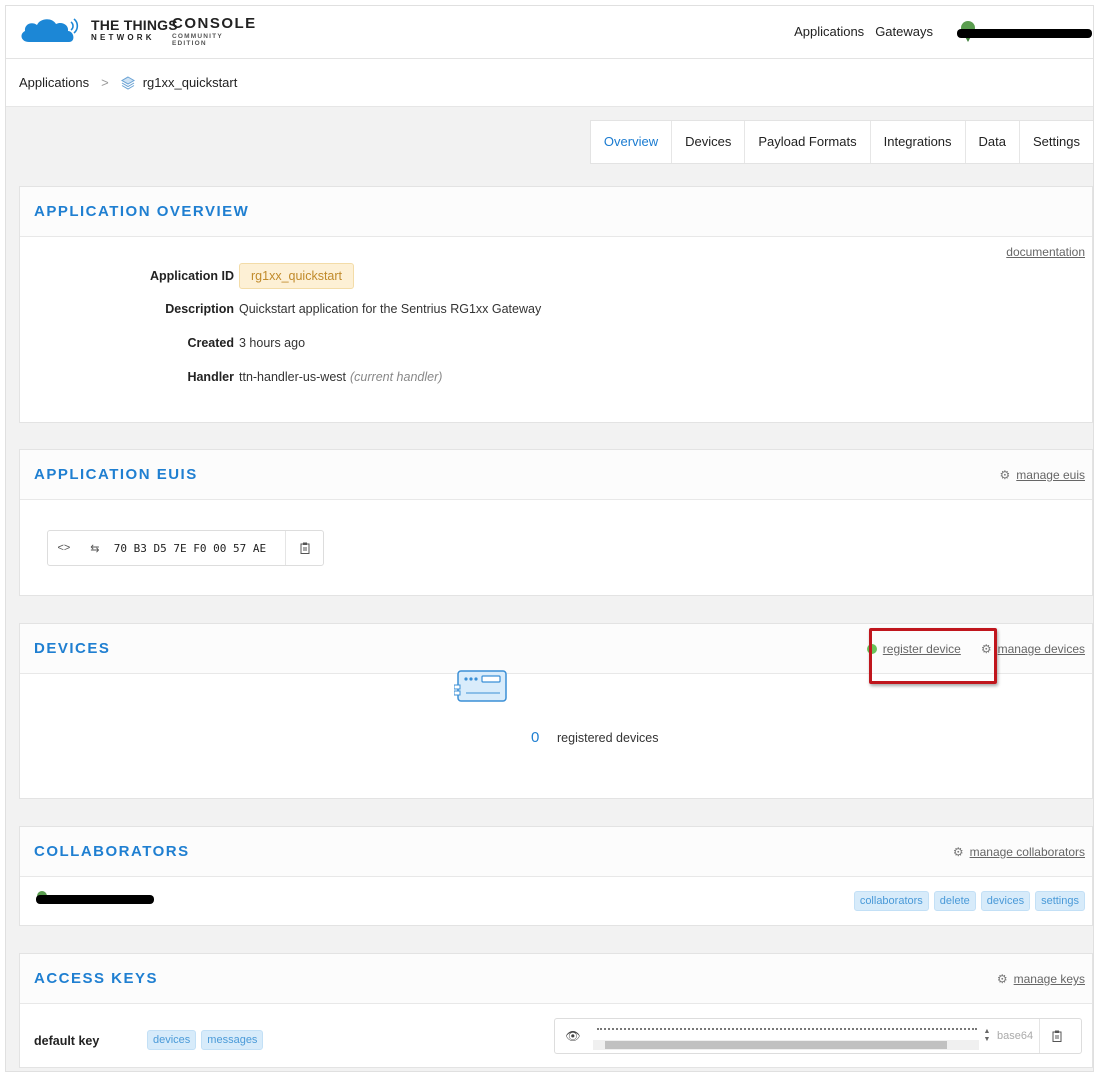 The width and height of the screenshot is (1094, 1072). I want to click on right-tag: delete, so click(954, 901).